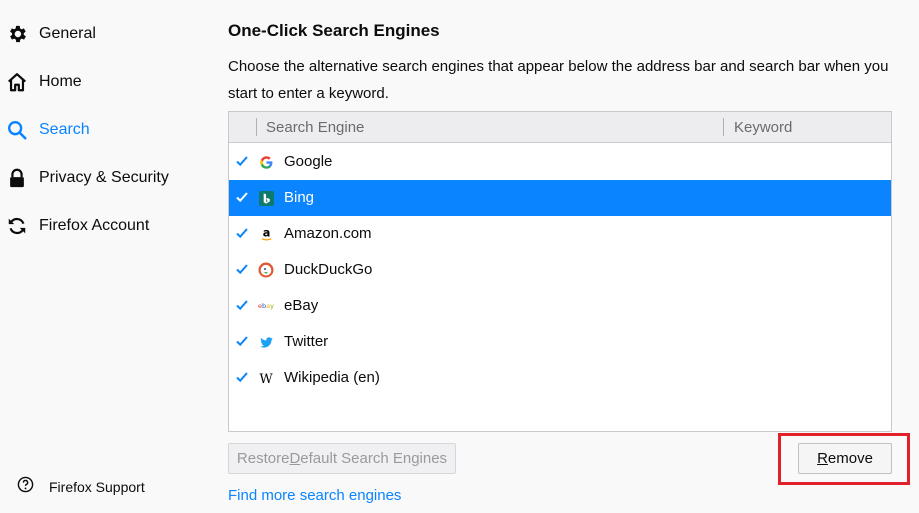  I want to click on sidebar-item-home: Home, so click(100, 82).